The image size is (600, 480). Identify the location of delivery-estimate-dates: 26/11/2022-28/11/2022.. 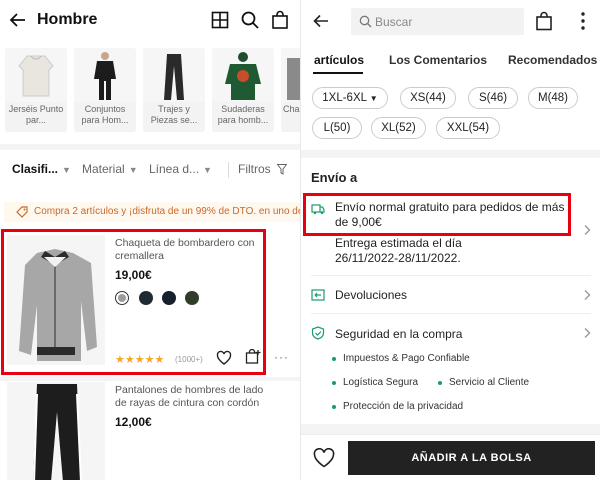
(398, 258).